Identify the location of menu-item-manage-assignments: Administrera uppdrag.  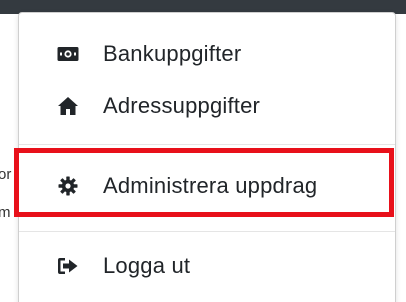
(207, 186).